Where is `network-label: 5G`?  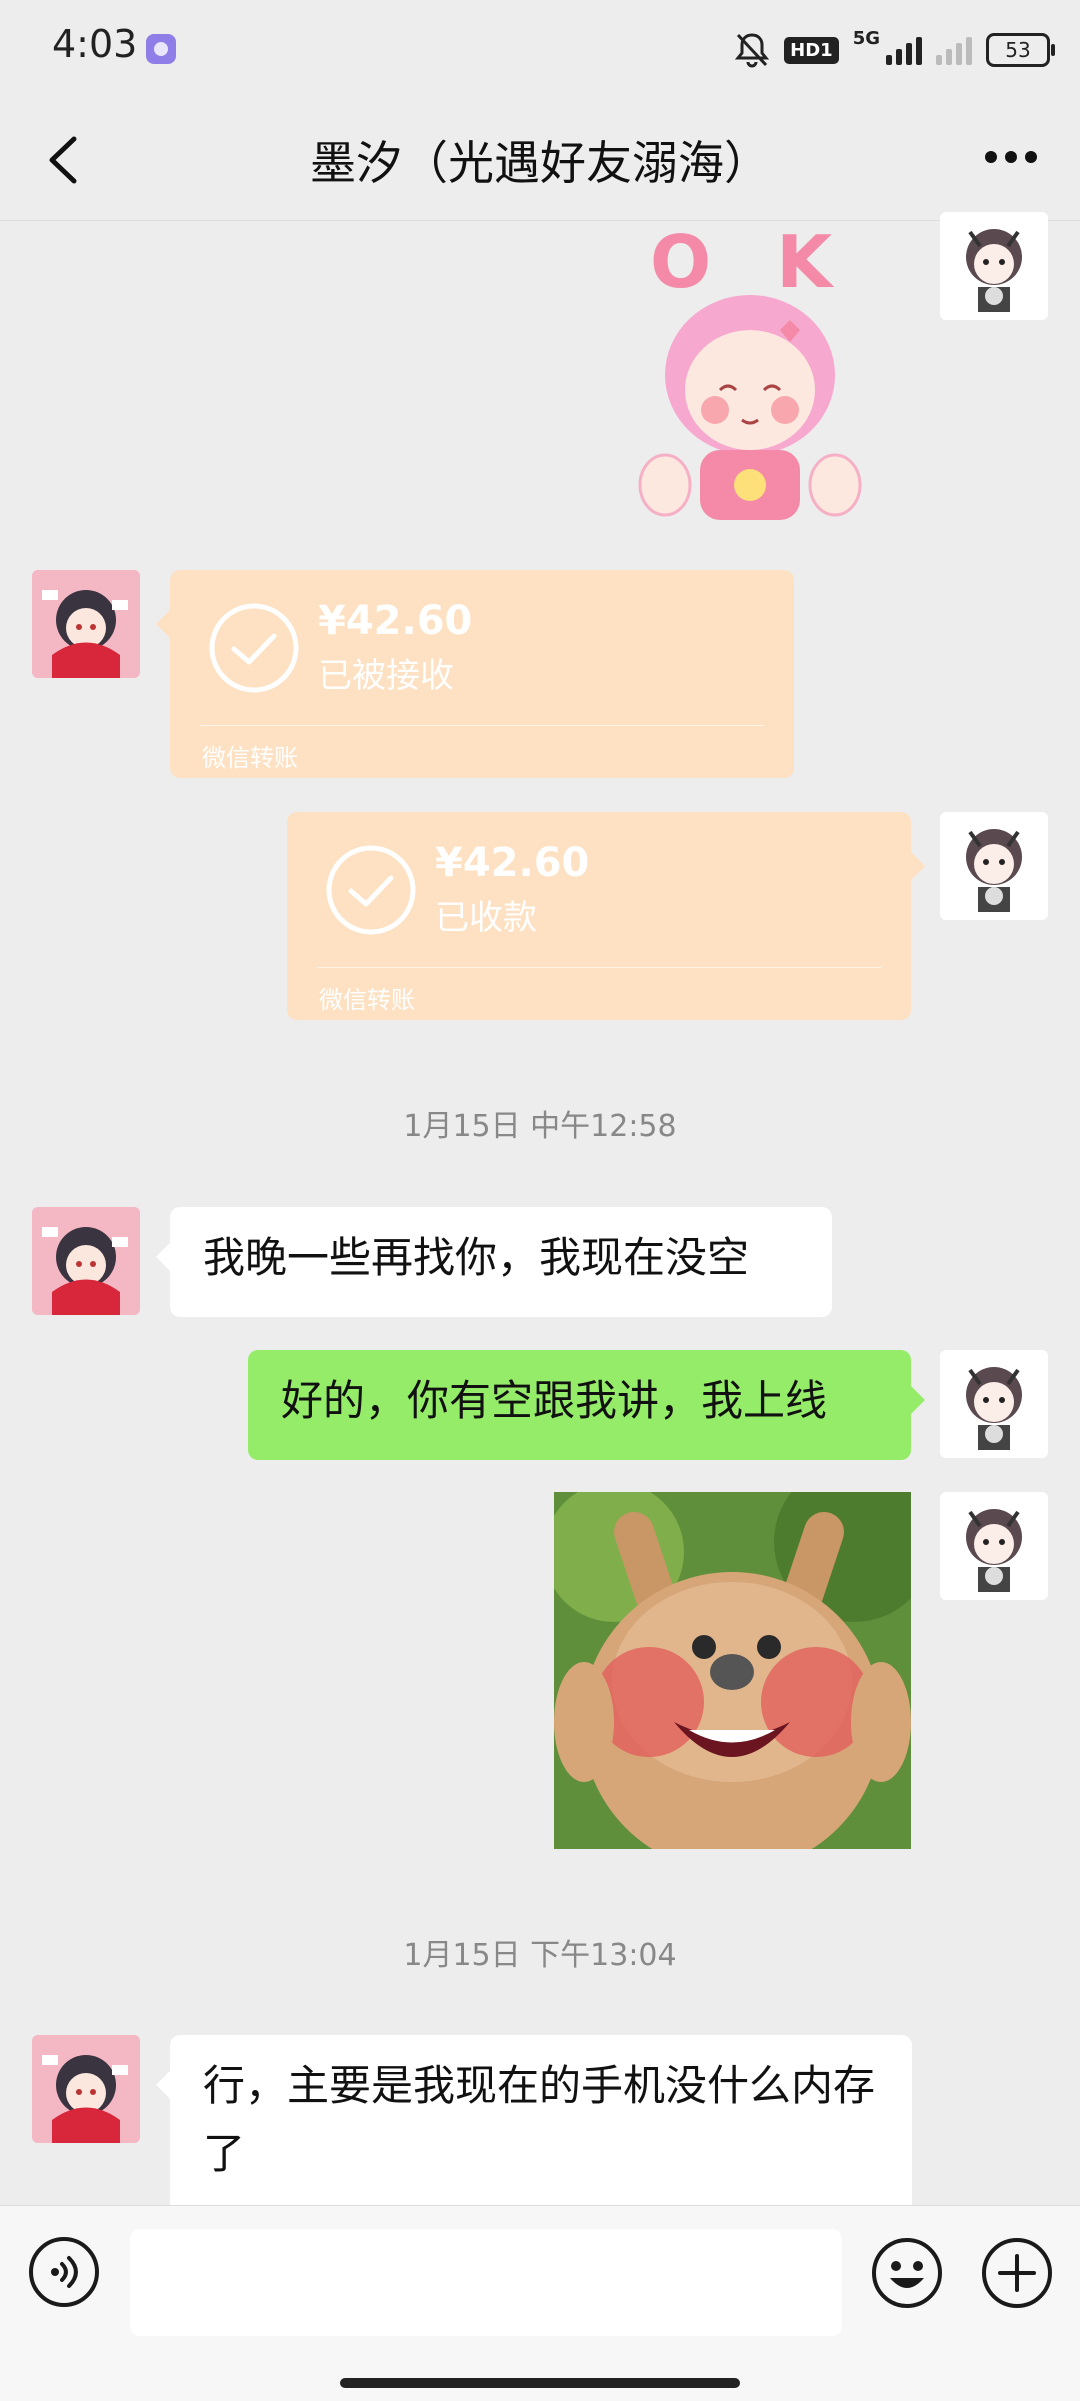
network-label: 5G is located at coordinates (866, 38).